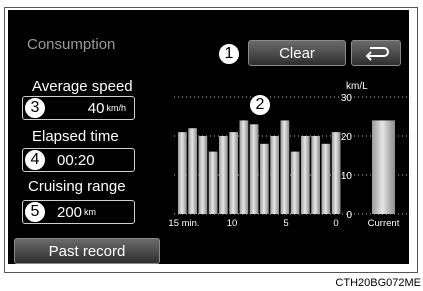 This screenshot has height=291, width=423. Describe the element at coordinates (335, 223) in the screenshot. I see `x-tick-label: 0` at that location.